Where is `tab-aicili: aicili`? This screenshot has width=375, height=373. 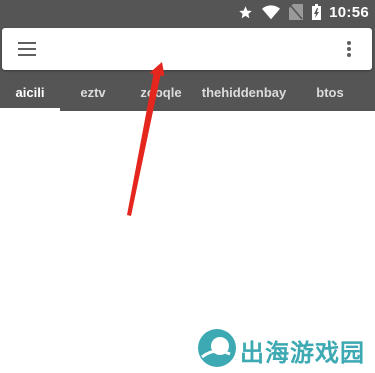
tab-aicili: aicili is located at coordinates (30, 94).